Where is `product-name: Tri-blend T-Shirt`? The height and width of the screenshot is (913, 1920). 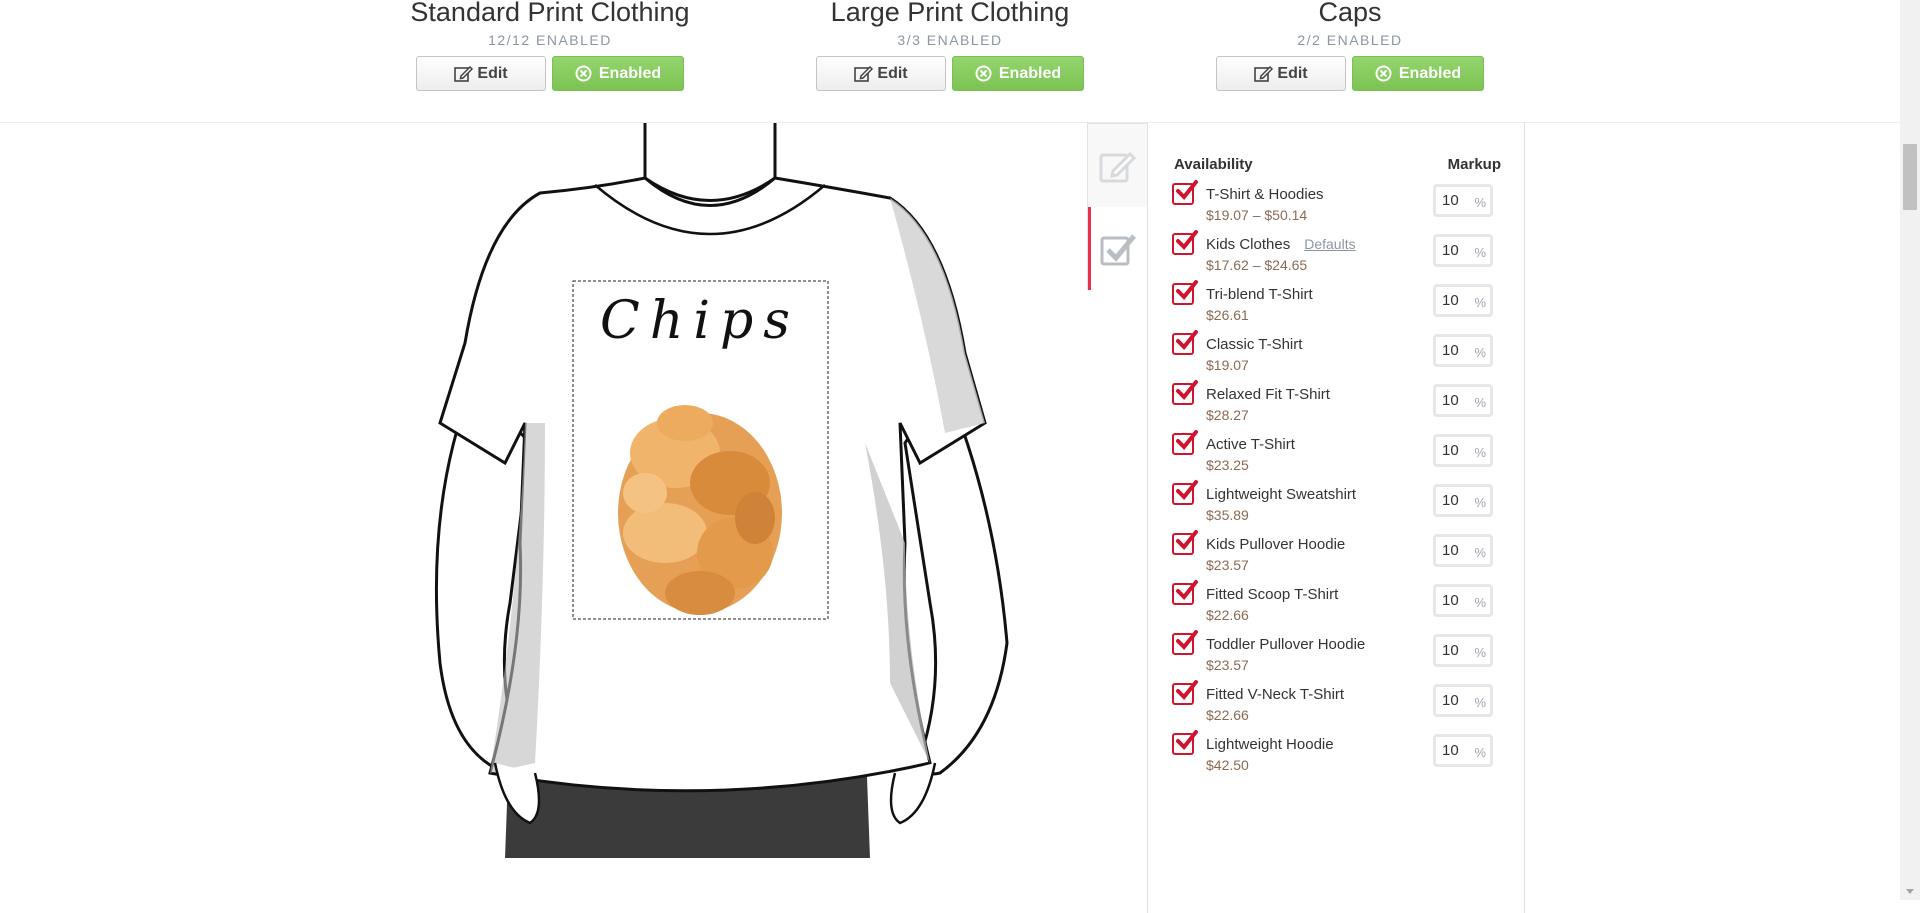
product-name: Tri-blend T-Shirt is located at coordinates (1259, 294).